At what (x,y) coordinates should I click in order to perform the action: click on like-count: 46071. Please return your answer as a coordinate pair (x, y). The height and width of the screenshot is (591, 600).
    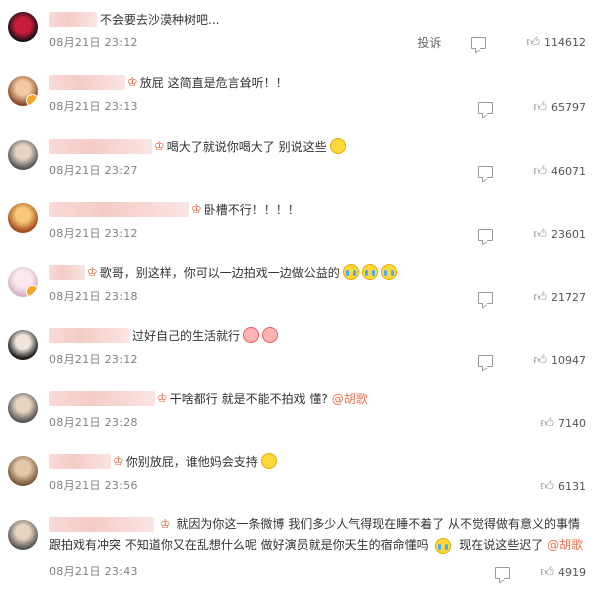
    Looking at the image, I should click on (568, 171).